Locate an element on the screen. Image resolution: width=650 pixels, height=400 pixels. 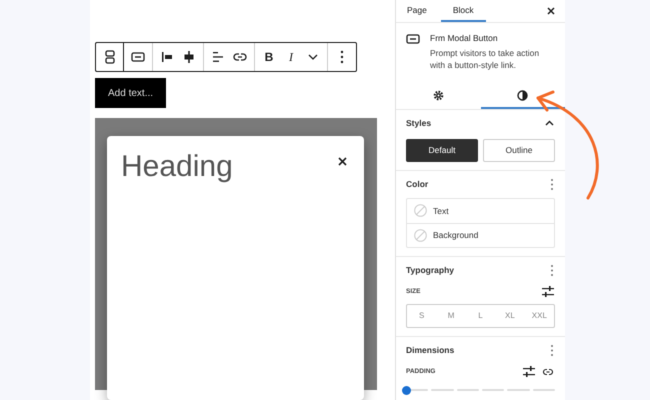
panel-title: Dimensions is located at coordinates (430, 350).